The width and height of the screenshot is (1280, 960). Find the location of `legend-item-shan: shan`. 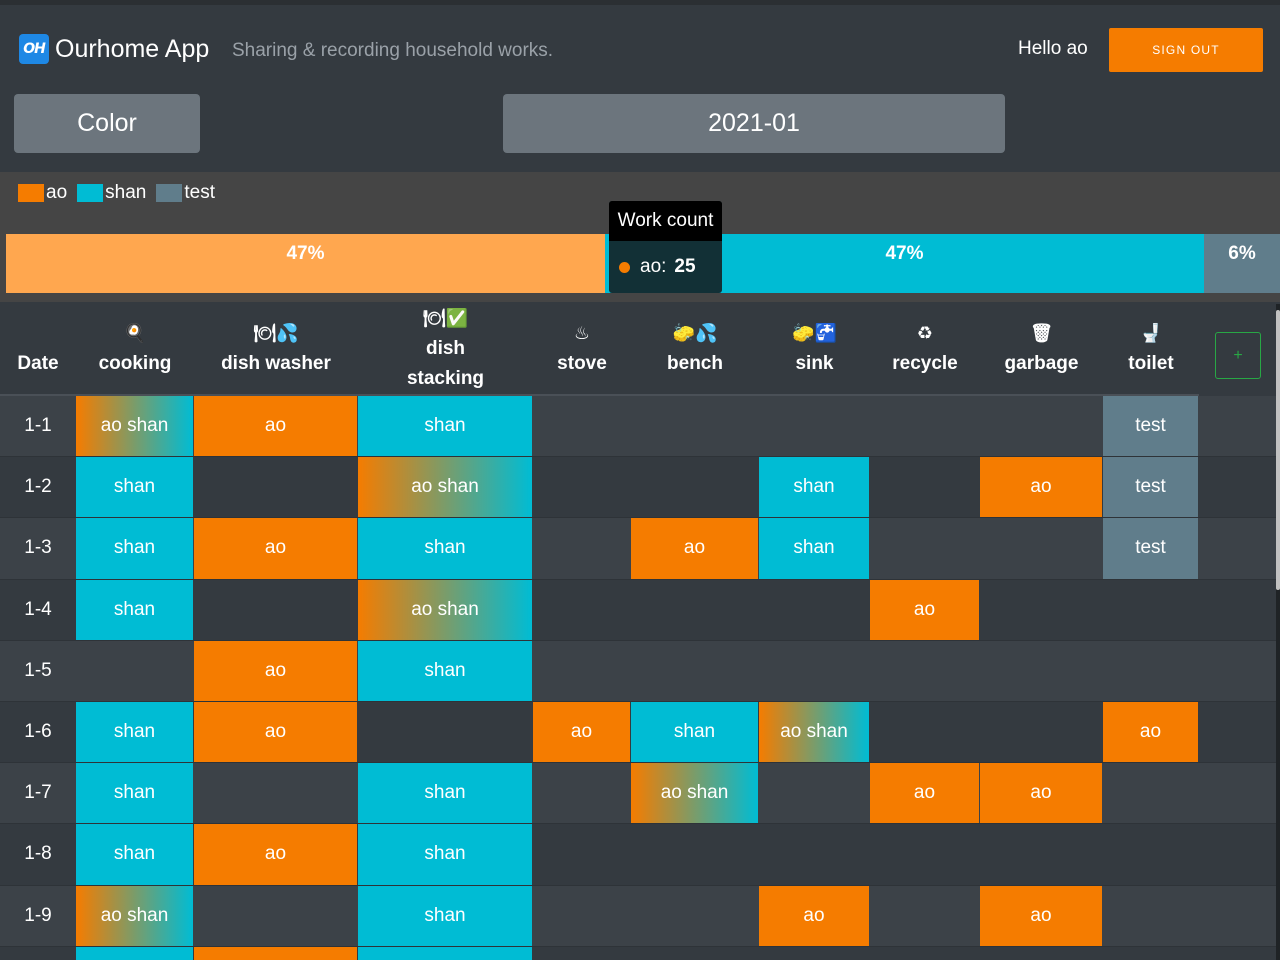

legend-item-shan: shan is located at coordinates (111, 193).